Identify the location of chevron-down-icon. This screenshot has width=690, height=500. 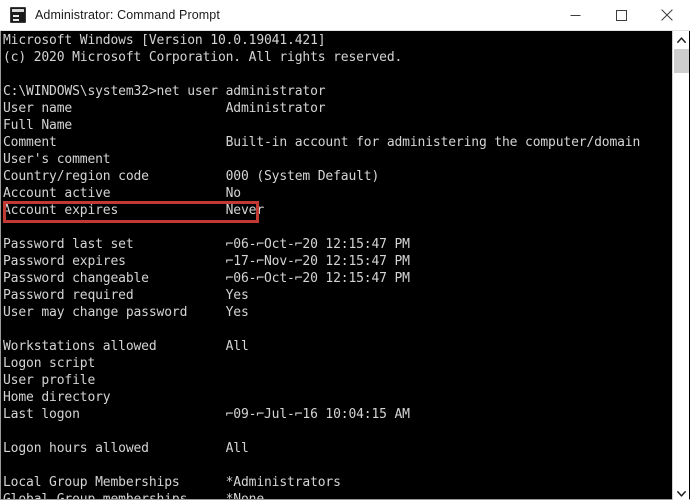
(681, 493).